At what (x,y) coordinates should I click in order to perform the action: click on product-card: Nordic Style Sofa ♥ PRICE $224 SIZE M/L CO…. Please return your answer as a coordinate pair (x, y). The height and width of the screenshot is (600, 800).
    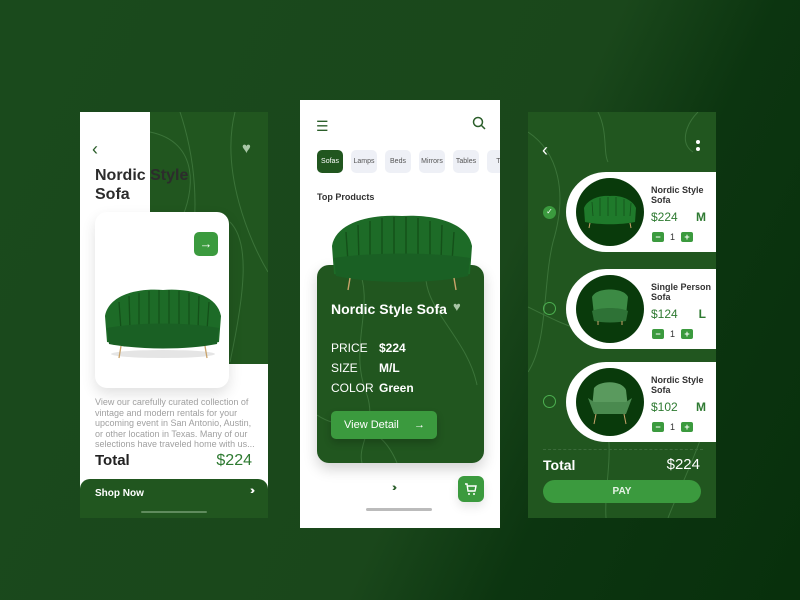
    Looking at the image, I should click on (400, 364).